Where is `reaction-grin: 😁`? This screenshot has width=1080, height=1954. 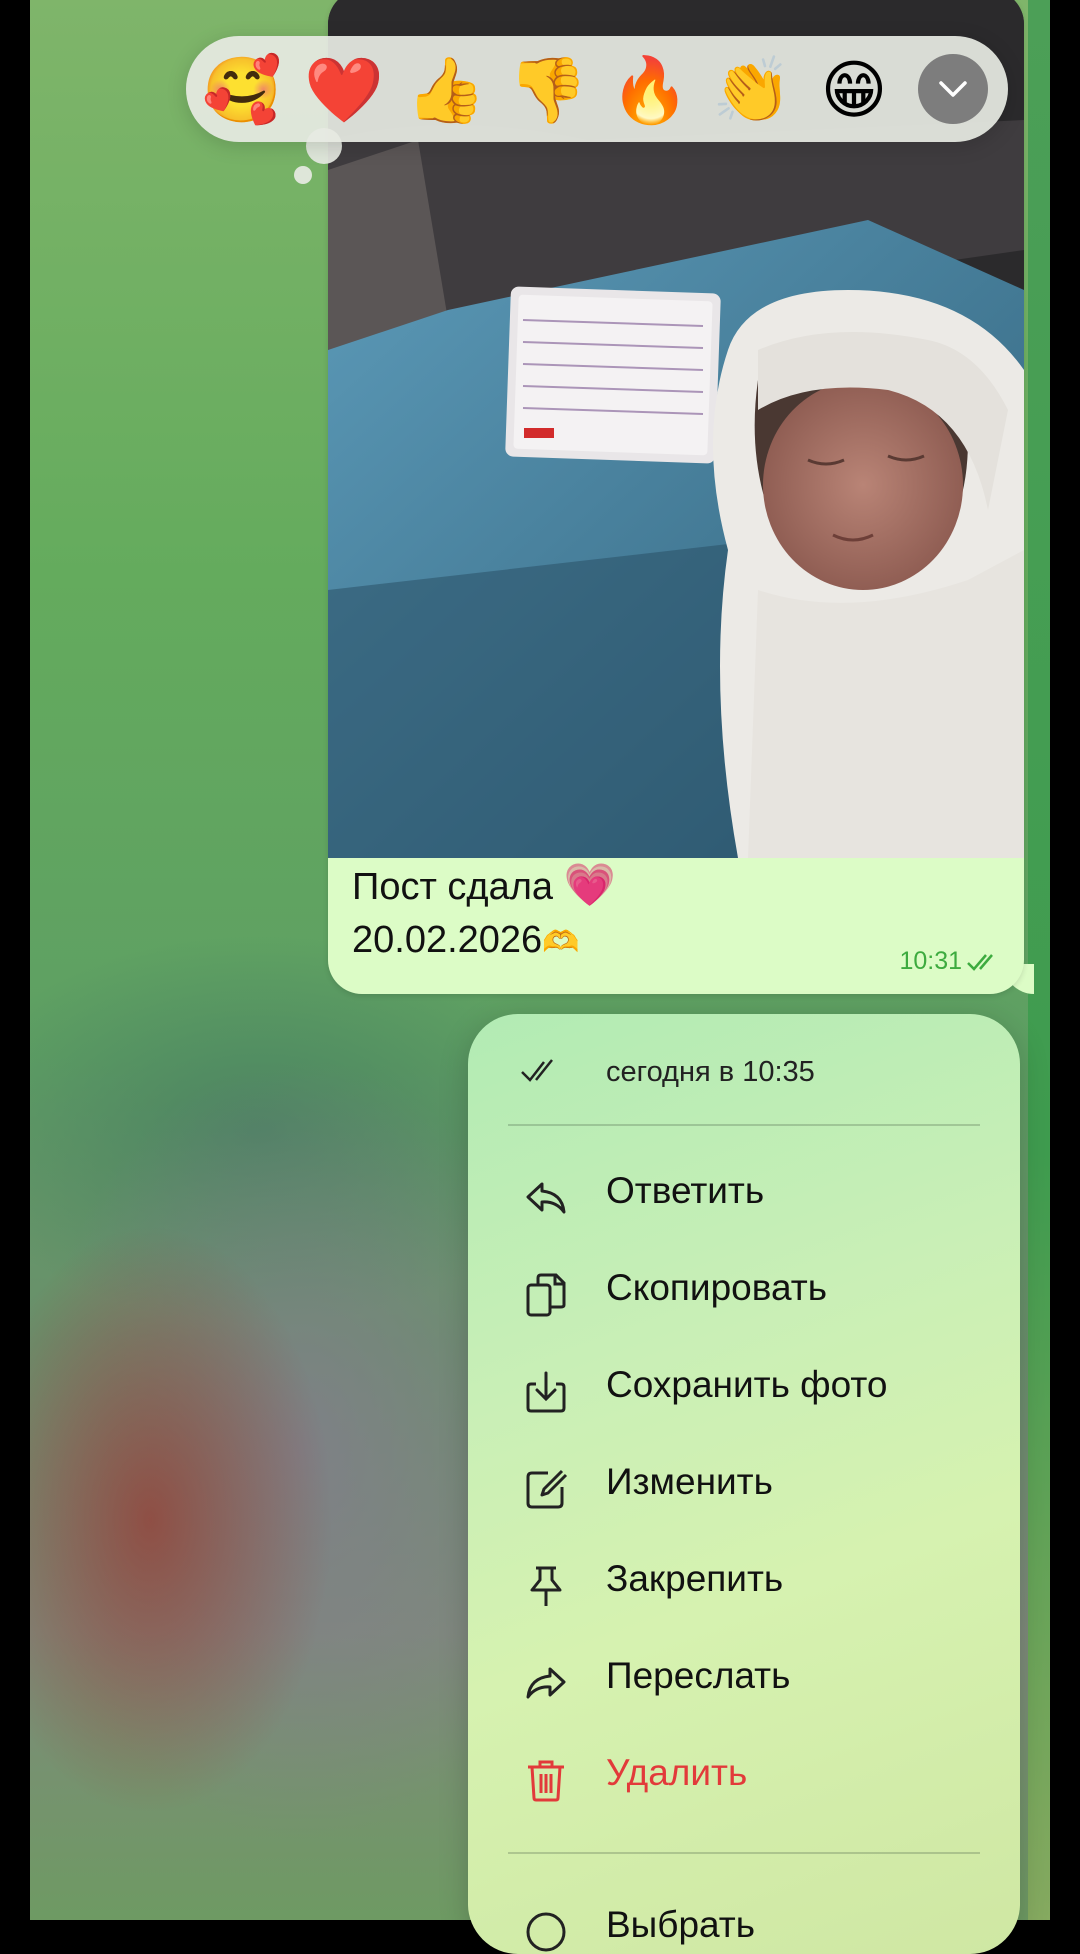 reaction-grin: 😁 is located at coordinates (854, 90).